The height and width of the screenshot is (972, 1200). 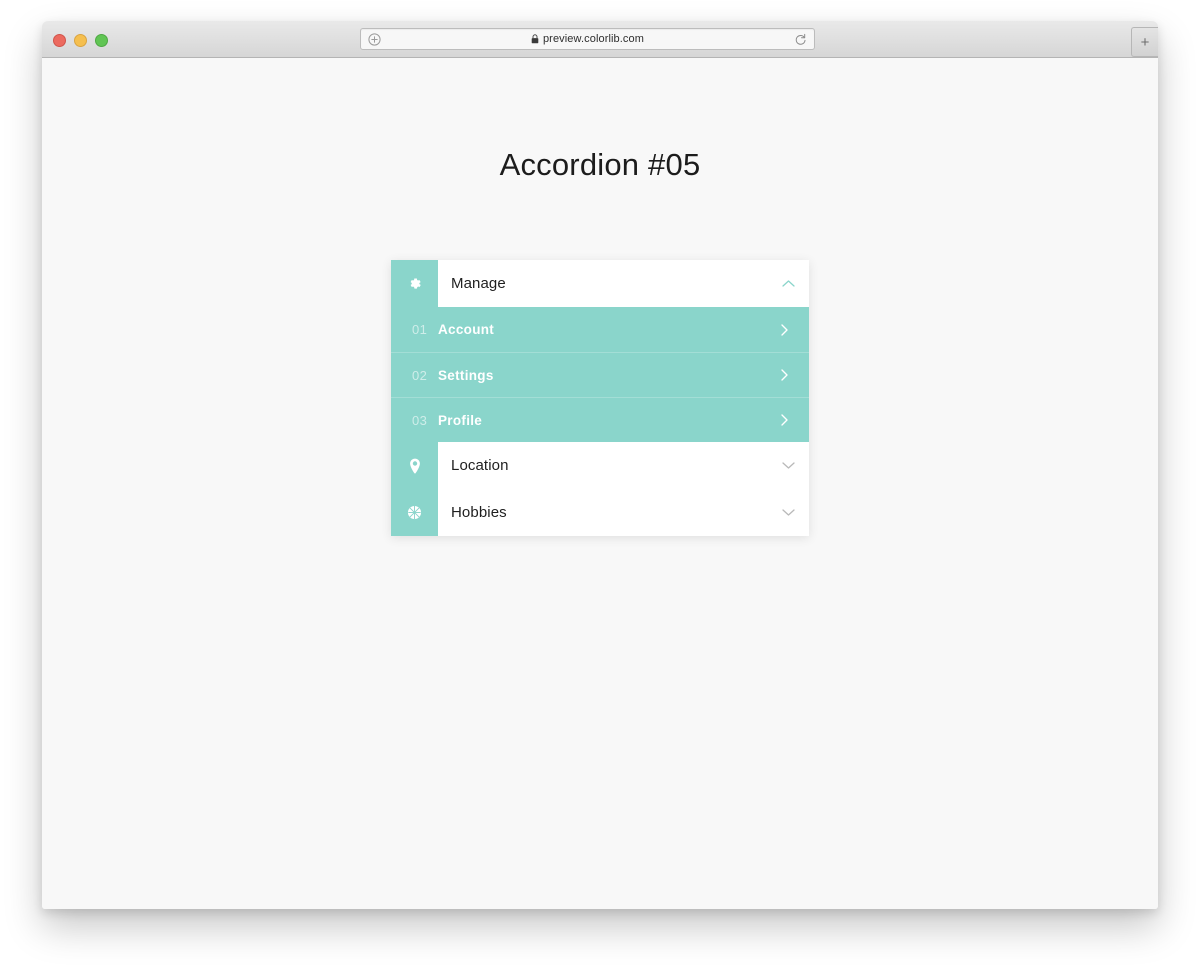 What do you see at coordinates (600, 283) in the screenshot?
I see `accordion-header-manage: Manage` at bounding box center [600, 283].